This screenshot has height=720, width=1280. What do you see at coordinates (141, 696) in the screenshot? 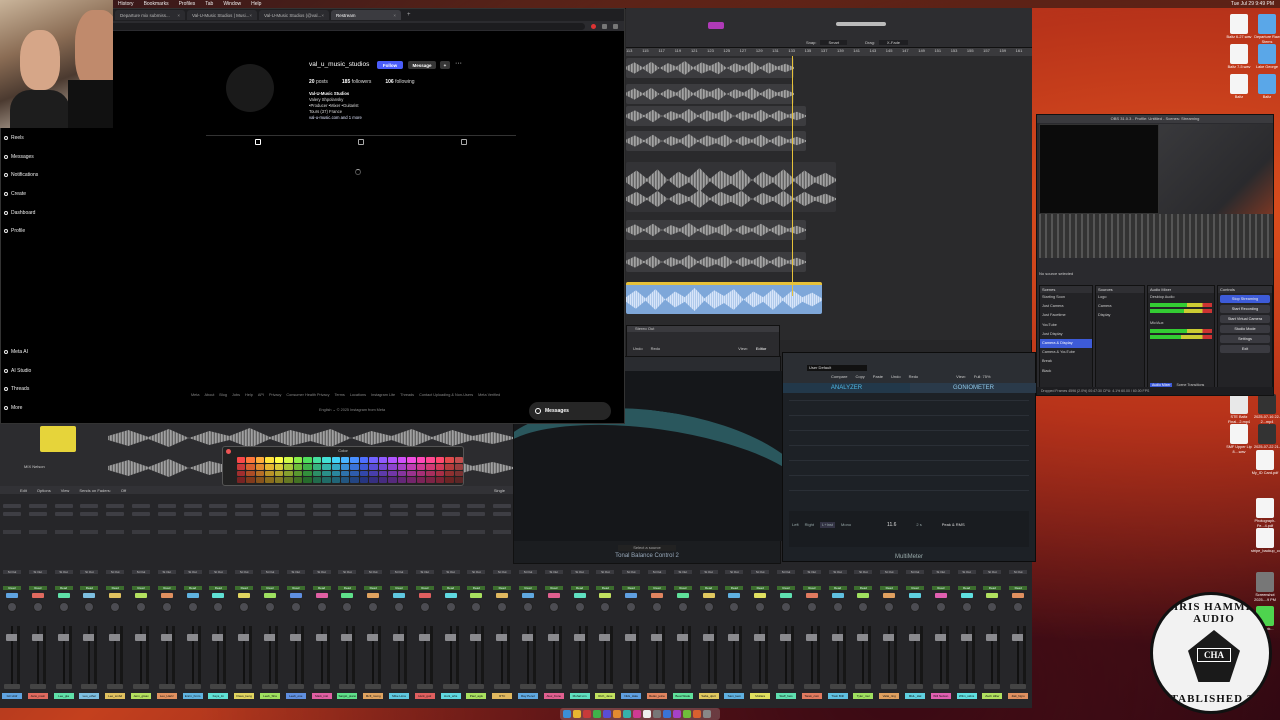
I see `channel-name: Jenn_gtsax` at bounding box center [141, 696].